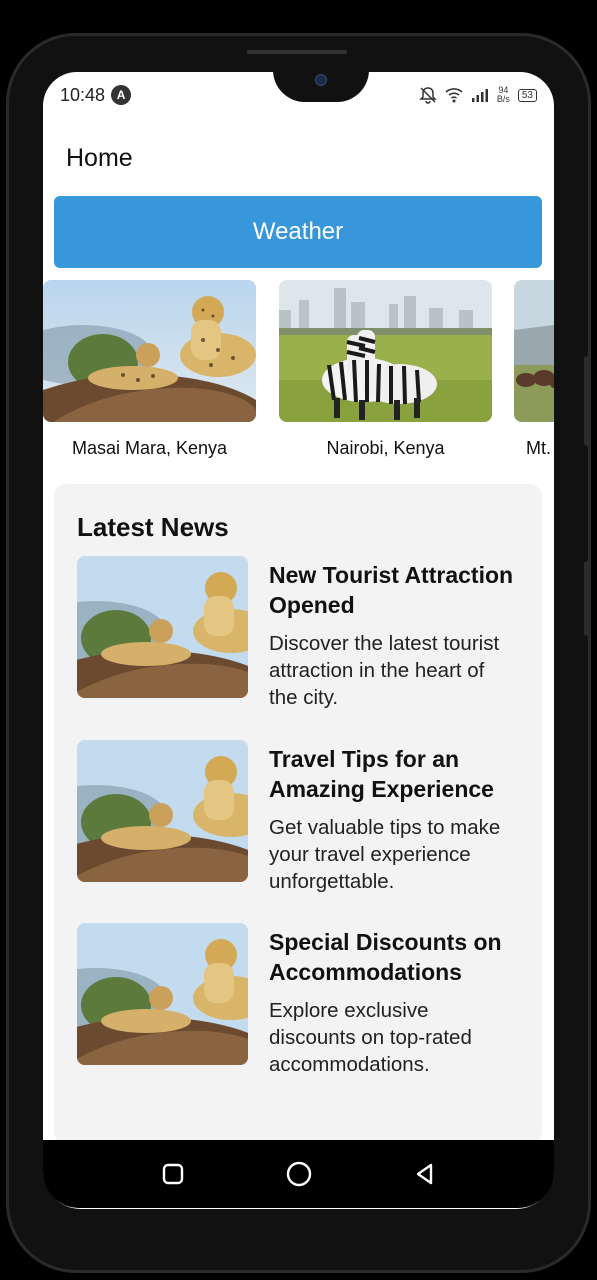 This screenshot has width=597, height=1280. Describe the element at coordinates (587, 598) in the screenshot. I see `power-button` at that location.